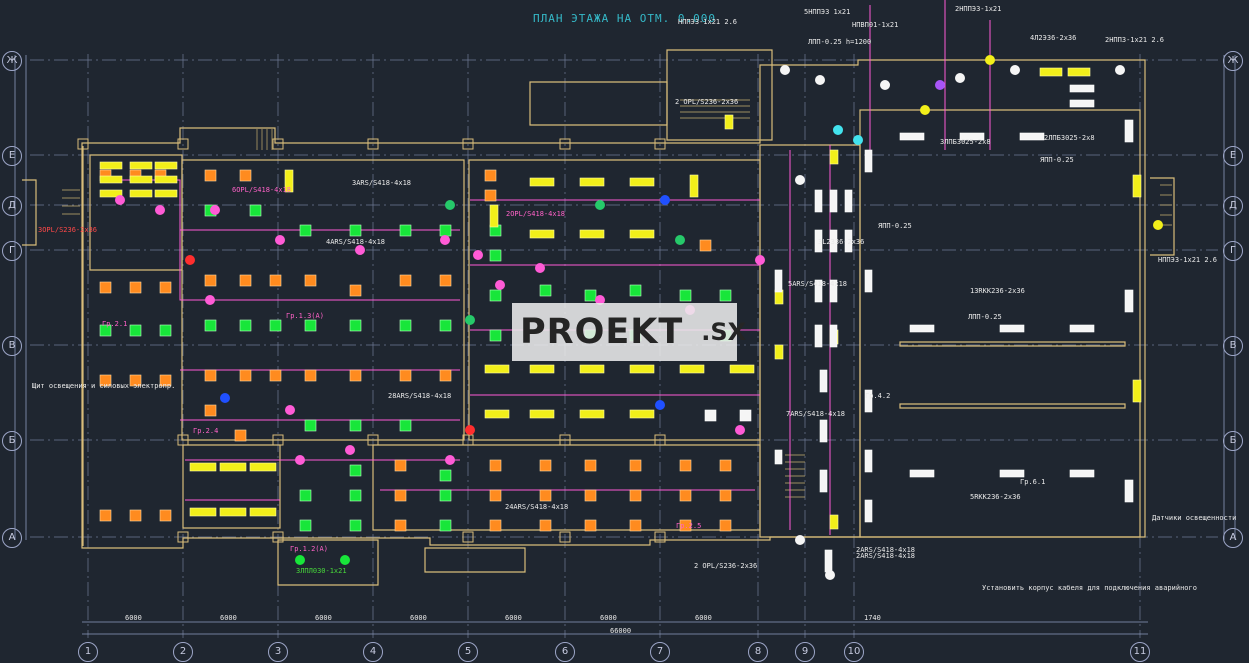 This screenshot has height=663, width=1249. What do you see at coordinates (104, 386) in the screenshot?
I see `annotation: Щит освещения и силовых электропр.` at bounding box center [104, 386].